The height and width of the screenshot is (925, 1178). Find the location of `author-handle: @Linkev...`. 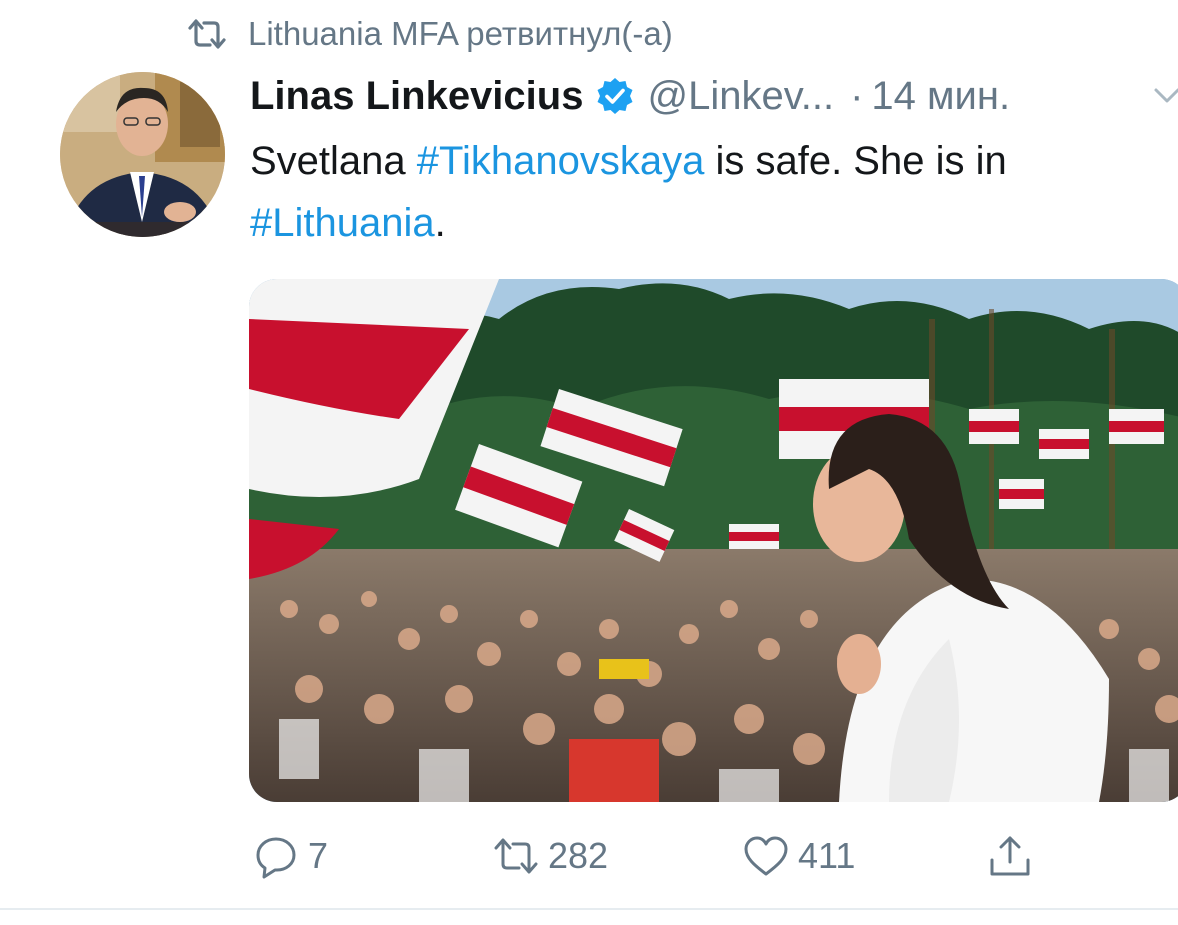

author-handle: @Linkev... is located at coordinates (740, 96).